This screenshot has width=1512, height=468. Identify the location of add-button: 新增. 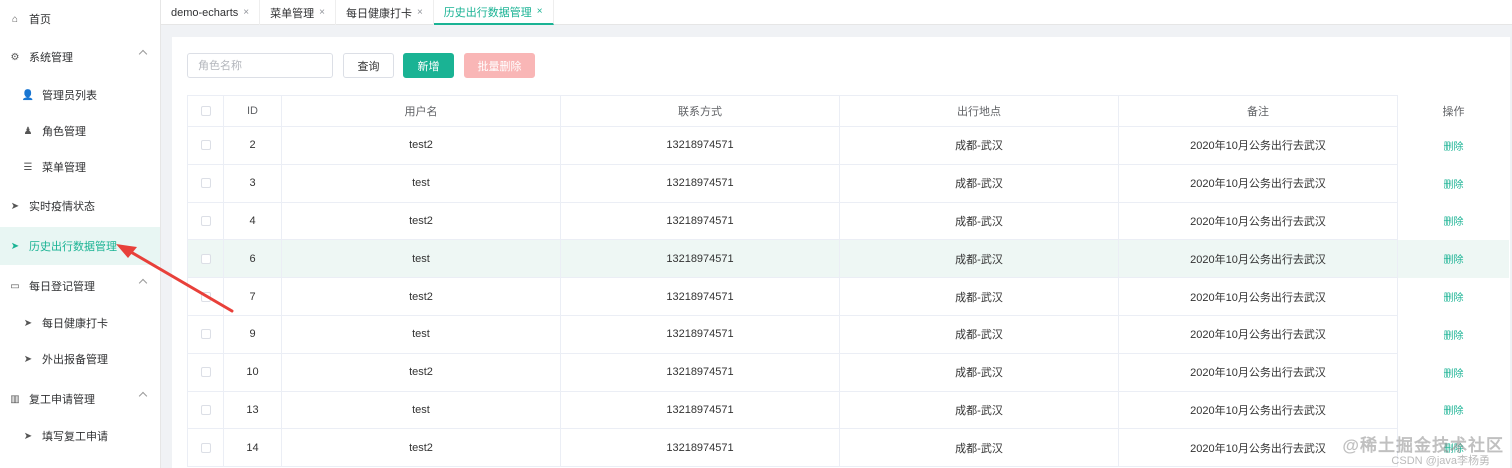
(428, 65).